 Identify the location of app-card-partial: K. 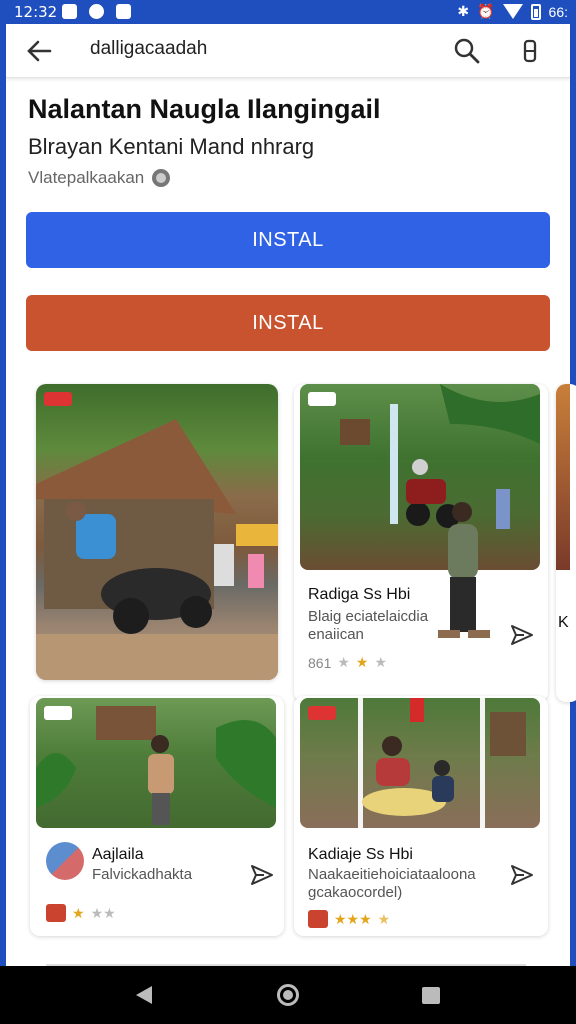
(566, 543).